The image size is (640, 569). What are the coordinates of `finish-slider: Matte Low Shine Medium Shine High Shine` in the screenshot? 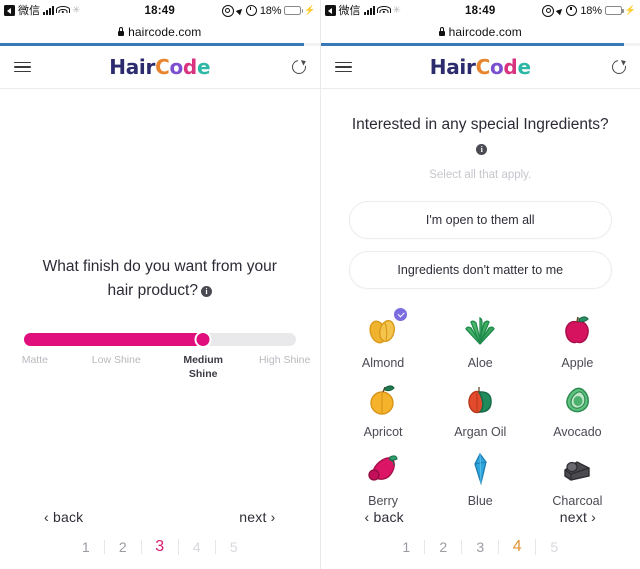 It's located at (160, 360).